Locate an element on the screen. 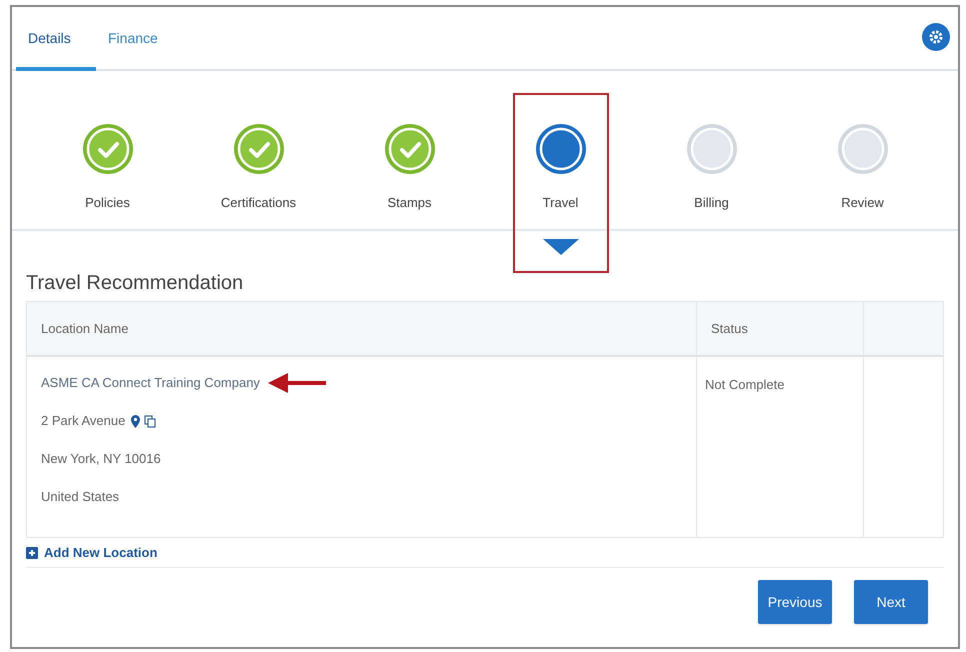 The width and height of the screenshot is (966, 652). column-header: Location Name is located at coordinates (362, 328).